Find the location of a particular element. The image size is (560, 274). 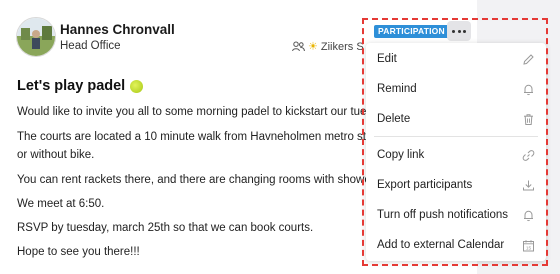

trash-icon is located at coordinates (528, 119).